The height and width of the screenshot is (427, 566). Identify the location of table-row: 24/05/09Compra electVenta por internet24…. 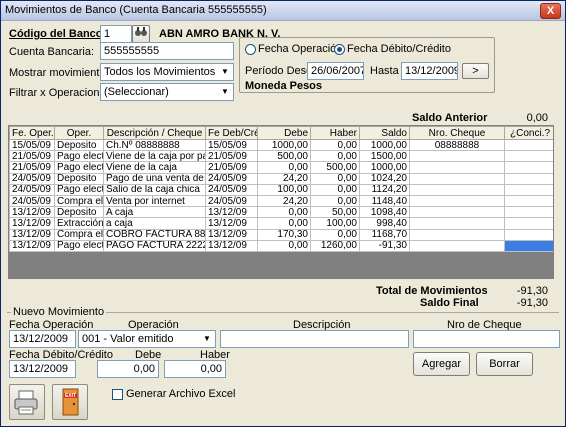
(281, 201).